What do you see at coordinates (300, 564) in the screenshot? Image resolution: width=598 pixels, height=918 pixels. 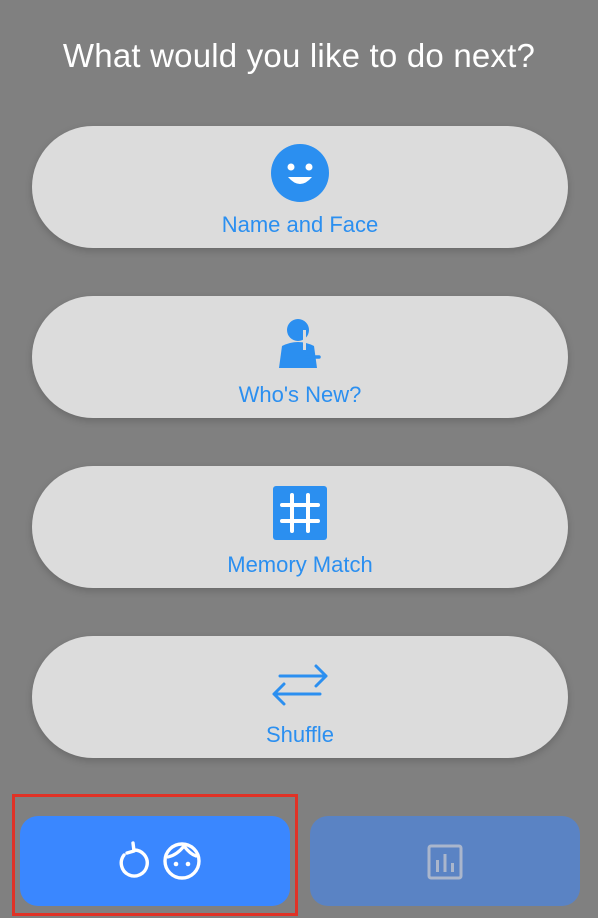 I see `memory-match-label: Memory Match` at bounding box center [300, 564].